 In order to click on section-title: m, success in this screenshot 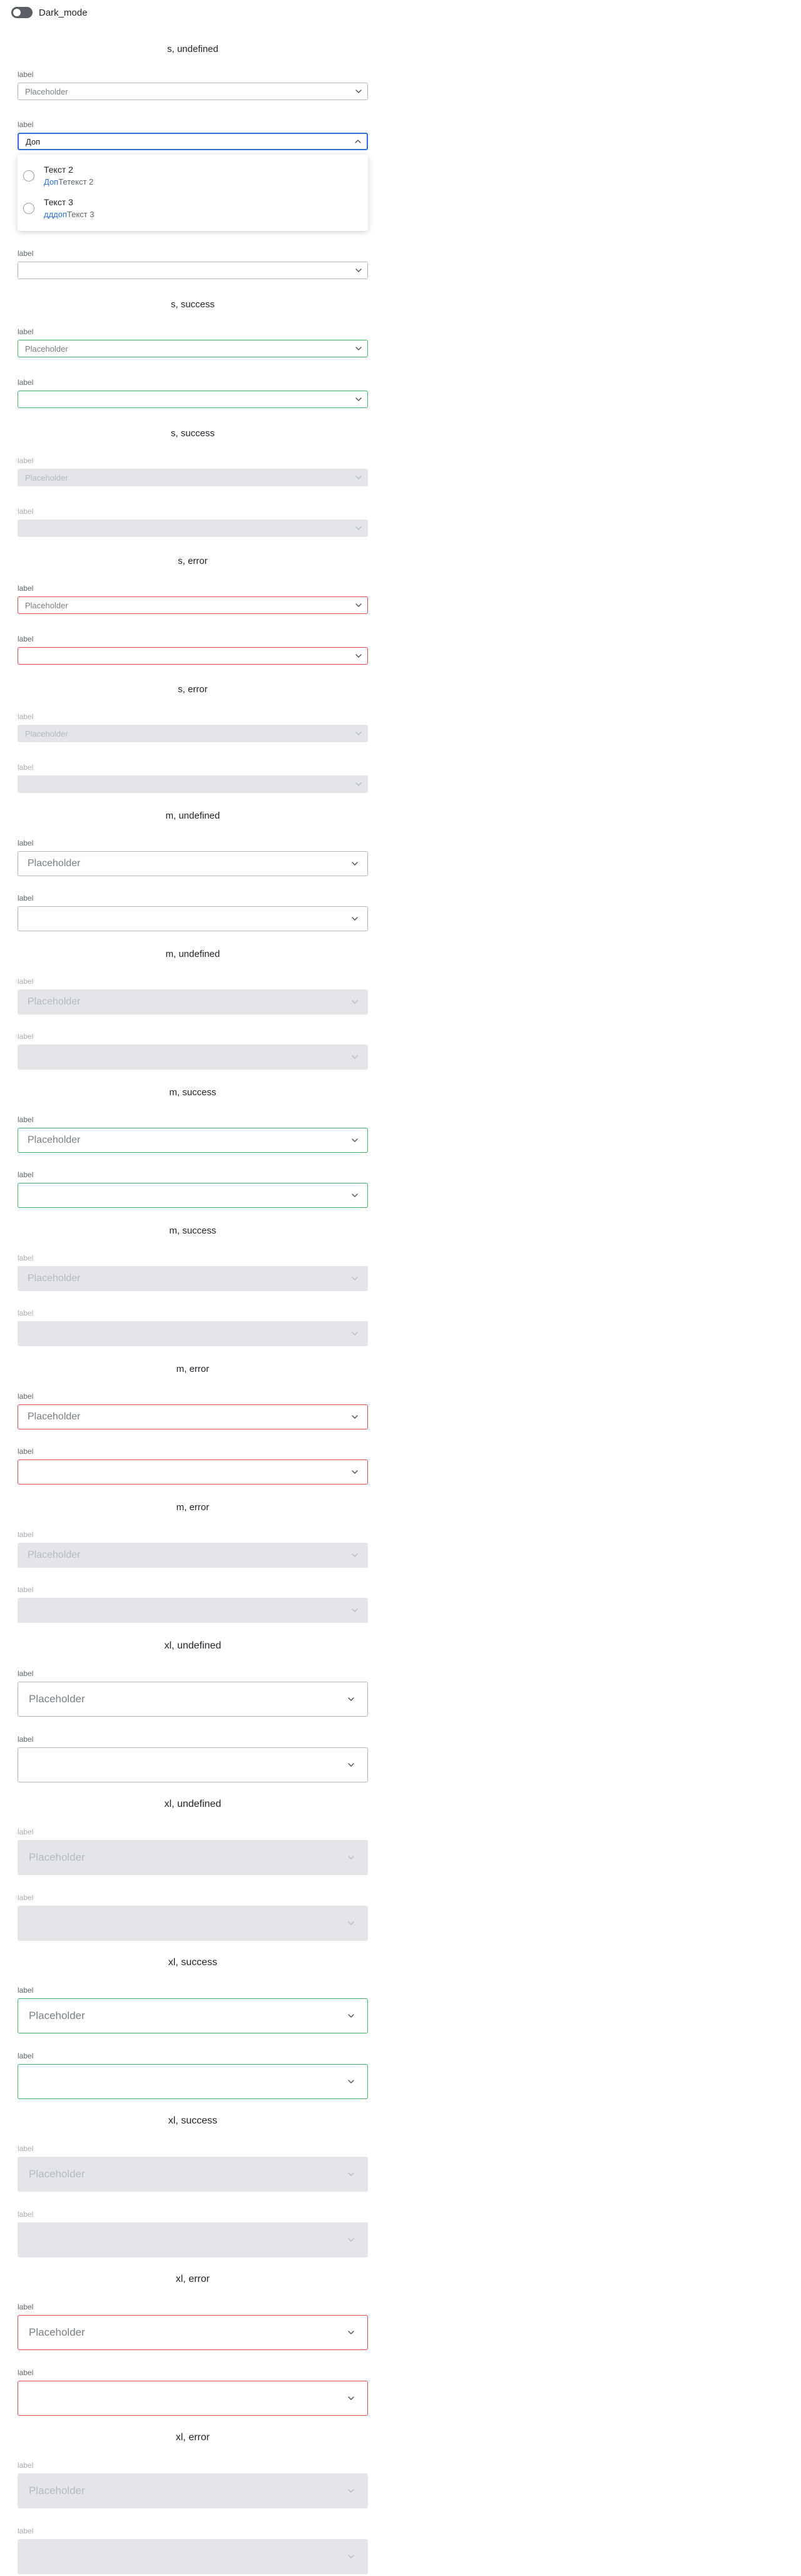, I will do `click(193, 1230)`.